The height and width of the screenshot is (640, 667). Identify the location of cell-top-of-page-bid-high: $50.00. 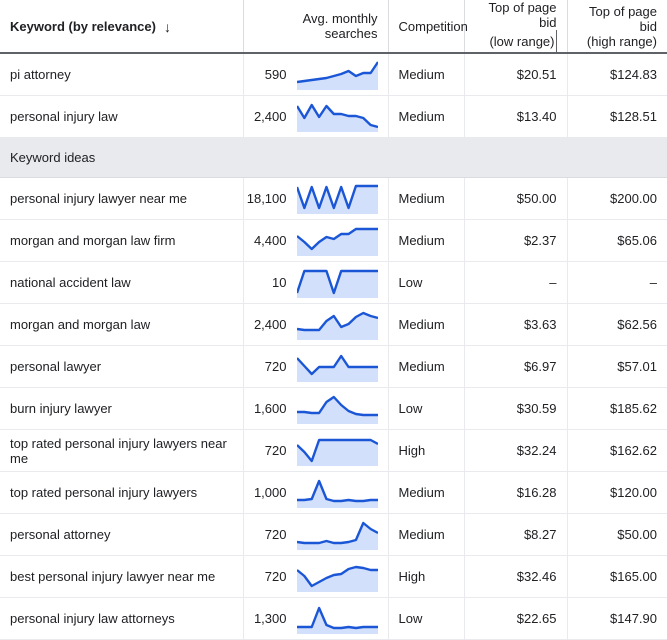
(617, 534).